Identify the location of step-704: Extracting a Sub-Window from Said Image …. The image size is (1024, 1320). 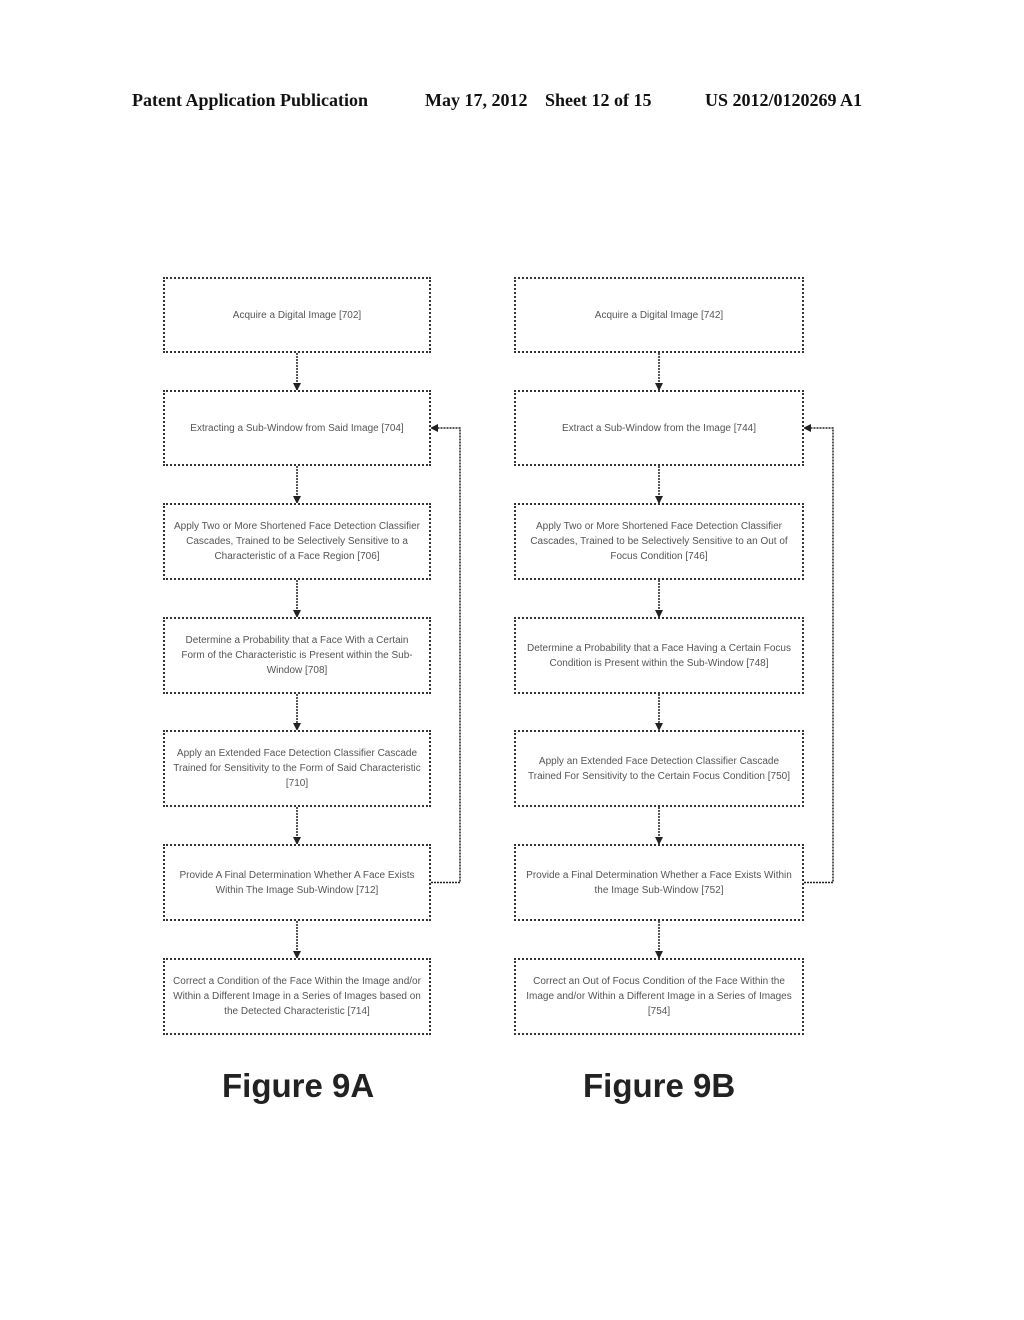
(297, 428).